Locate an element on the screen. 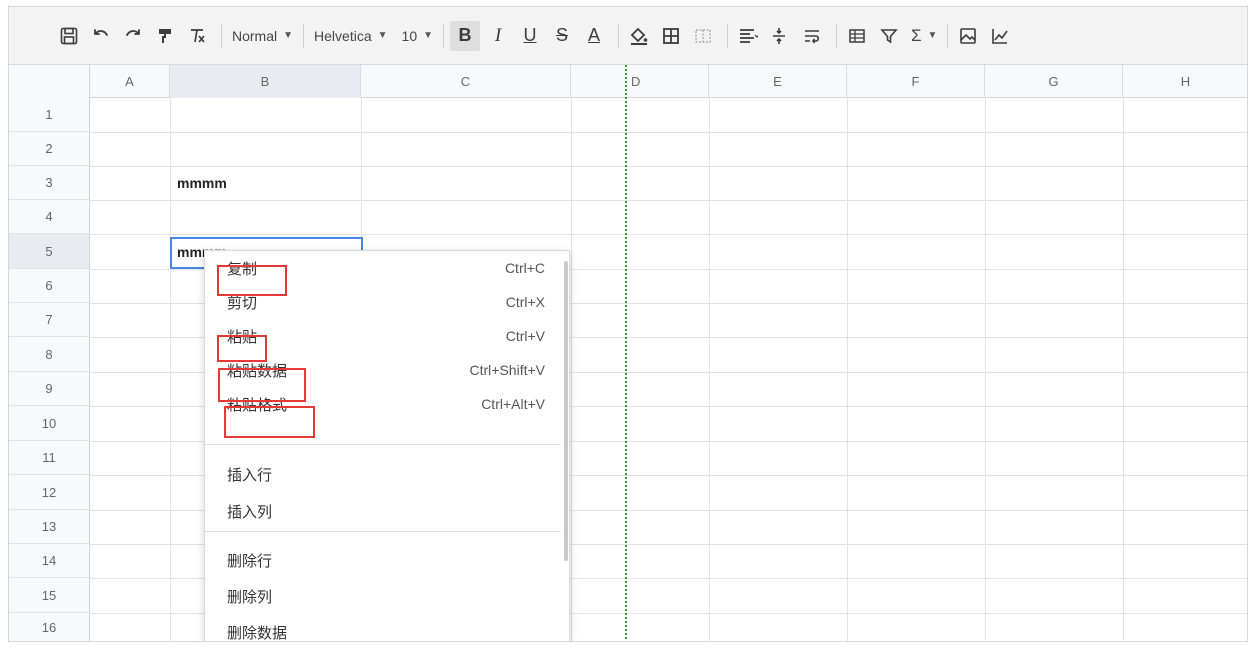 The height and width of the screenshot is (648, 1255). select-all-corner is located at coordinates (49, 81).